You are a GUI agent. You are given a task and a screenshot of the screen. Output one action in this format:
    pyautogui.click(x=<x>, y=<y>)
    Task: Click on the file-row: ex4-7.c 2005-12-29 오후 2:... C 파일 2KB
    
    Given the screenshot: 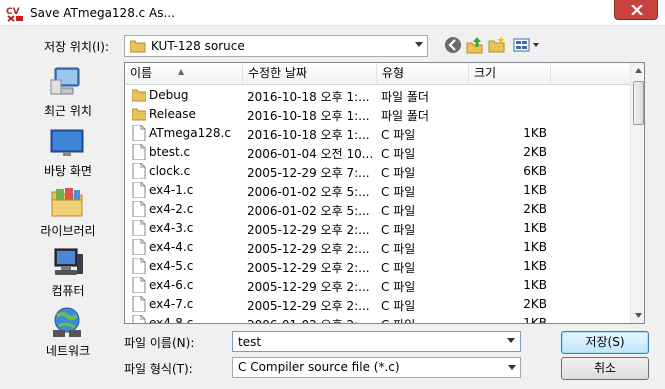 What is the action you would take?
    pyautogui.click(x=377, y=304)
    